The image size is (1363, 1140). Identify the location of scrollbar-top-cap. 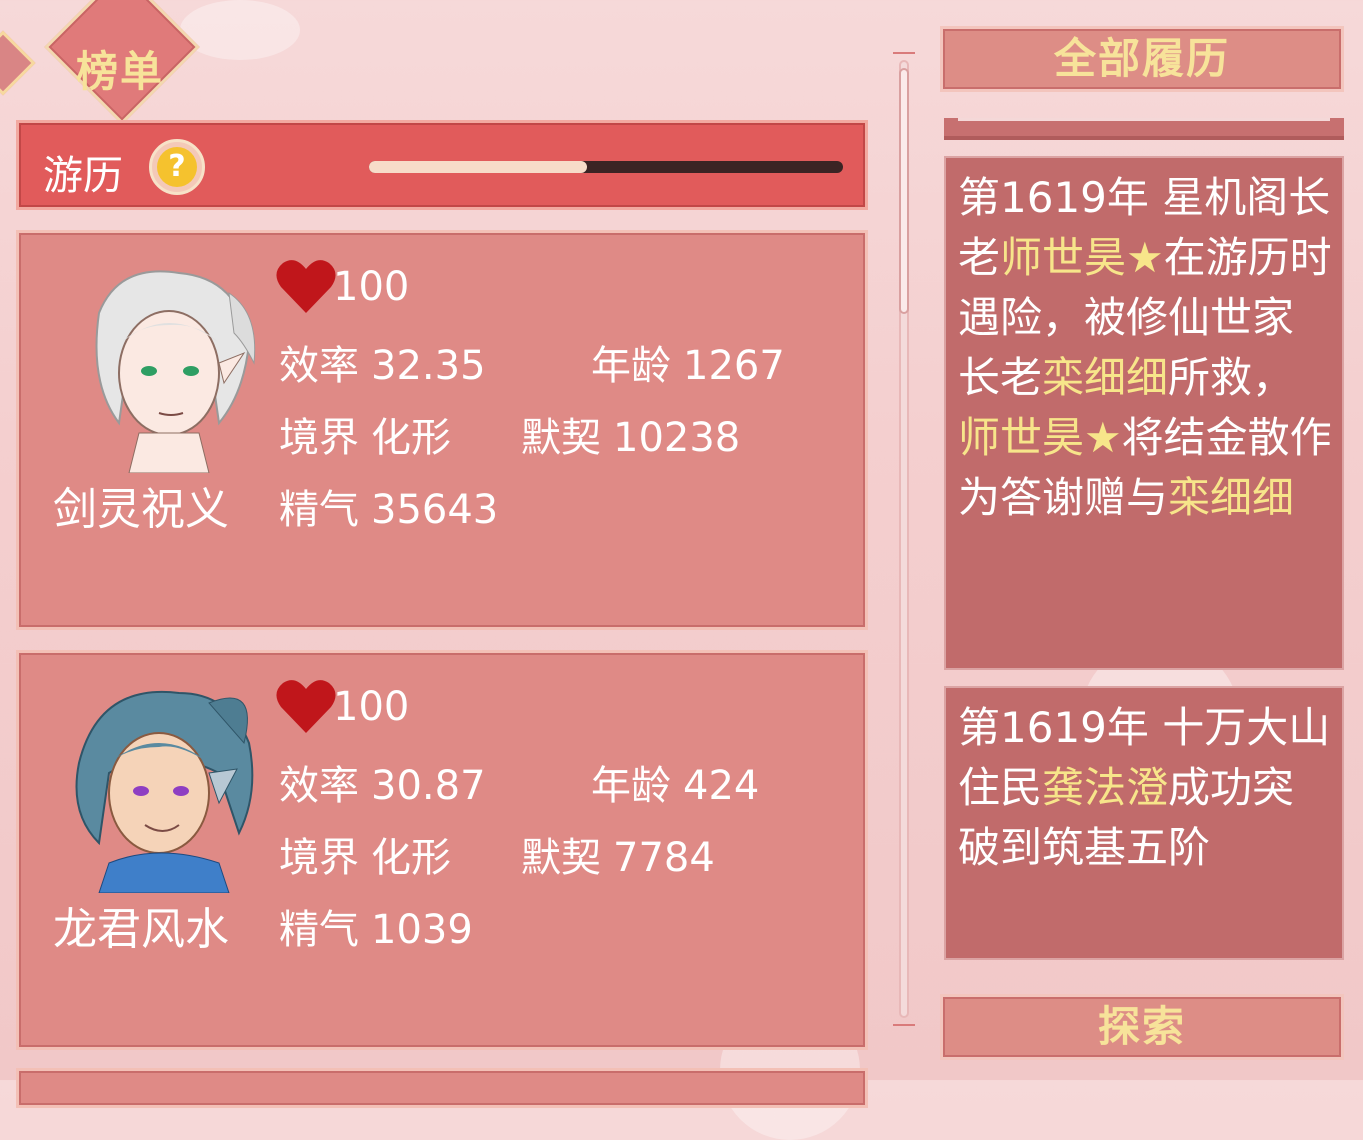
(904, 53).